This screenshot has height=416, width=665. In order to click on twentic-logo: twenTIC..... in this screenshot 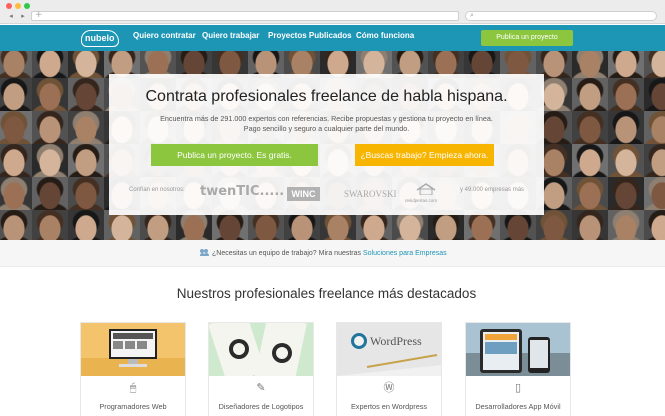, I will do `click(242, 191)`.